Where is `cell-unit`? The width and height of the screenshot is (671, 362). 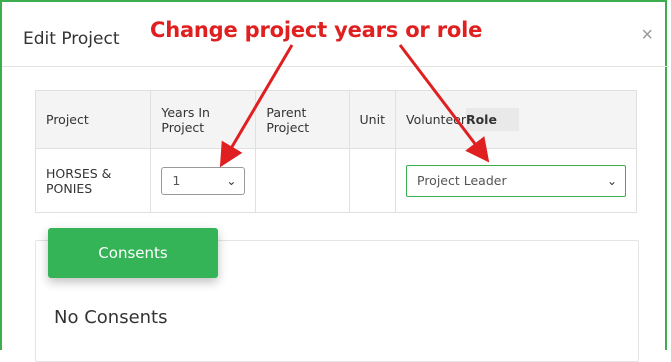
cell-unit is located at coordinates (372, 180).